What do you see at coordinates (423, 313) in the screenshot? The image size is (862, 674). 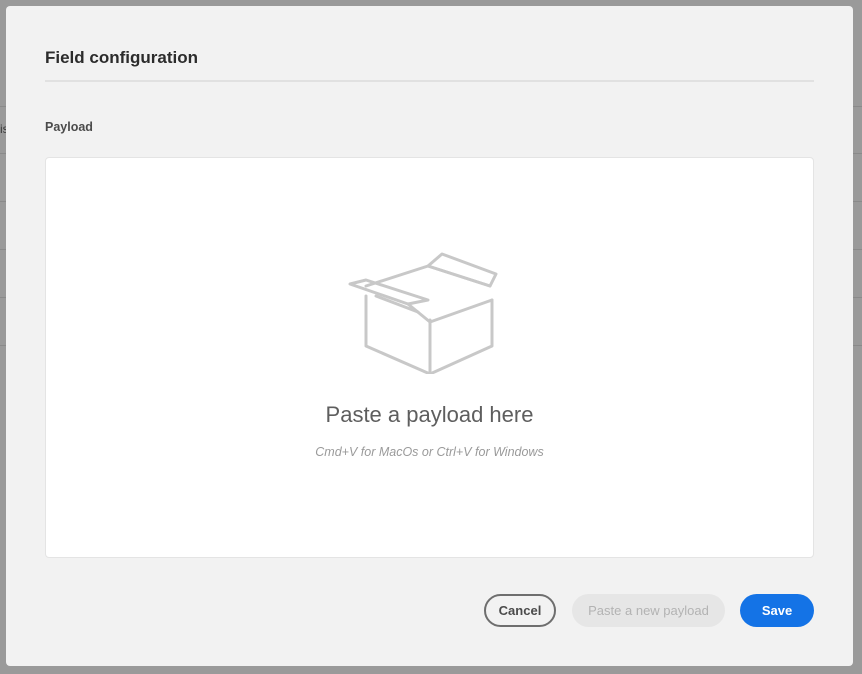 I see `open-box-icon` at bounding box center [423, 313].